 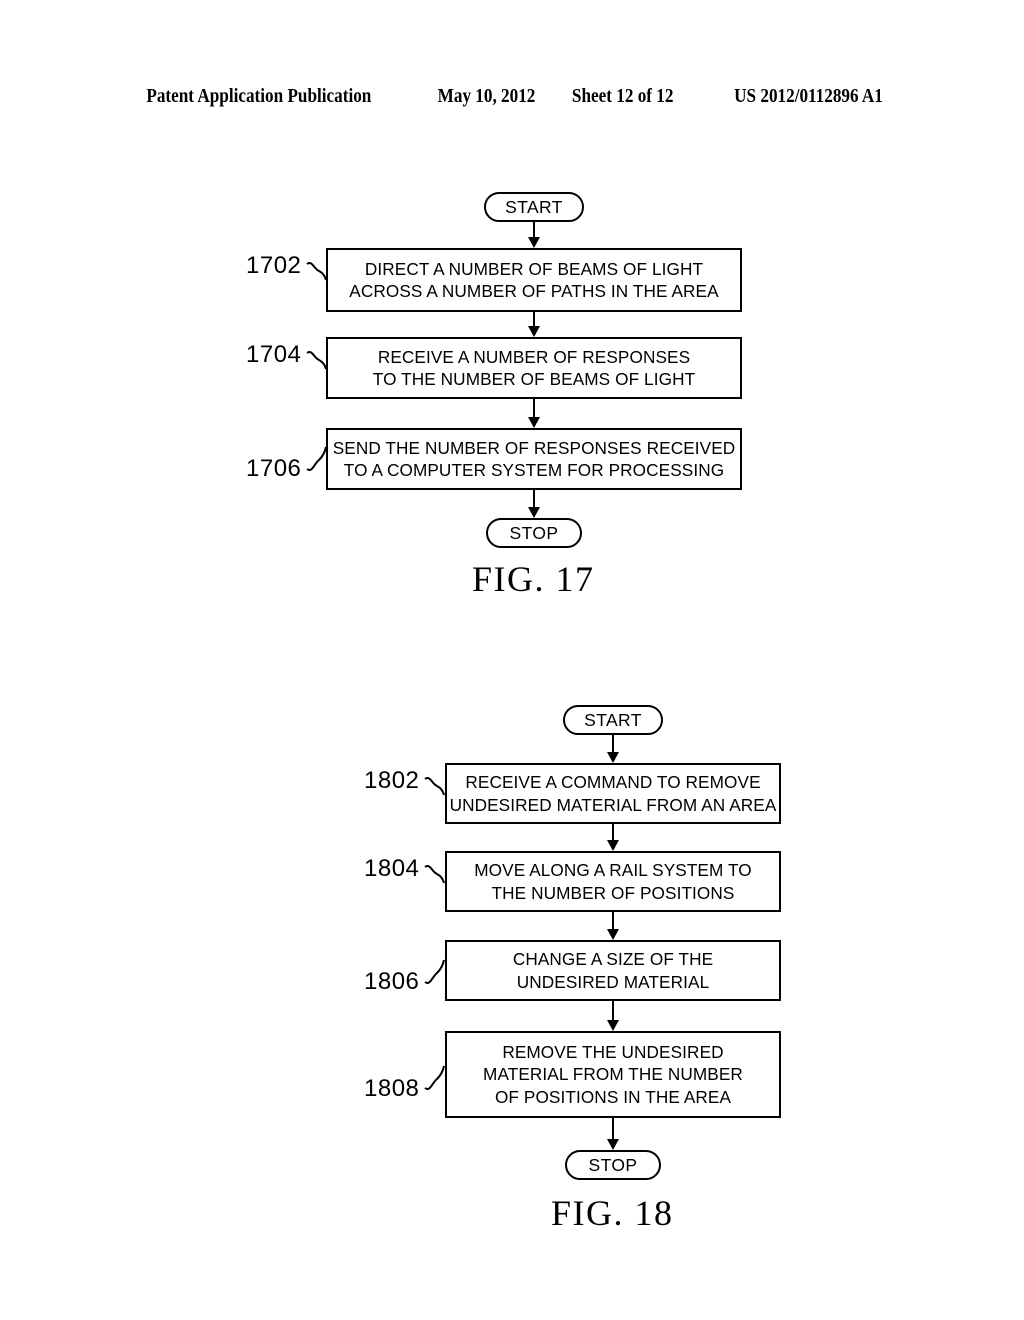 I want to click on fig18-step-1804-line-1: MOVE ALONG A RAIL SYSTEM TO, so click(x=613, y=870).